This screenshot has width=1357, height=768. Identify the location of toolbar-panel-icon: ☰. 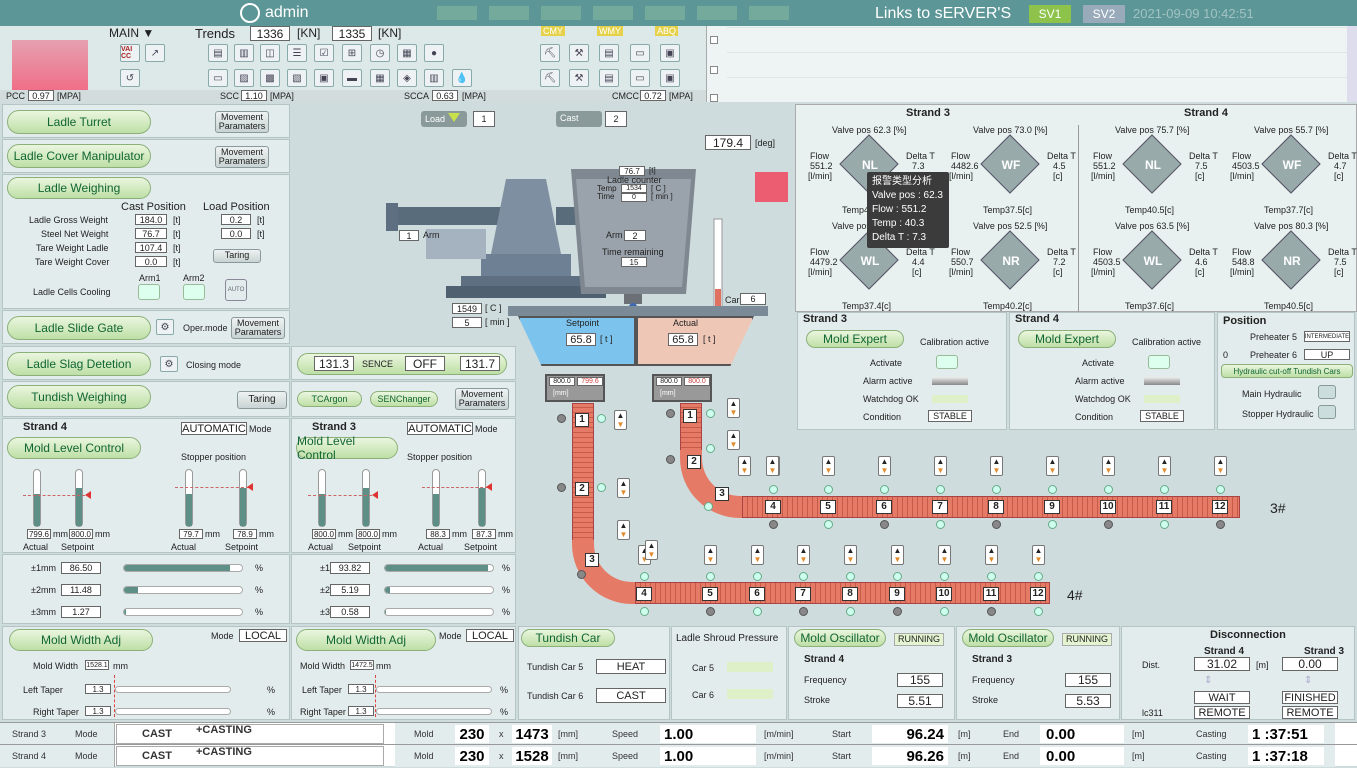
(297, 53).